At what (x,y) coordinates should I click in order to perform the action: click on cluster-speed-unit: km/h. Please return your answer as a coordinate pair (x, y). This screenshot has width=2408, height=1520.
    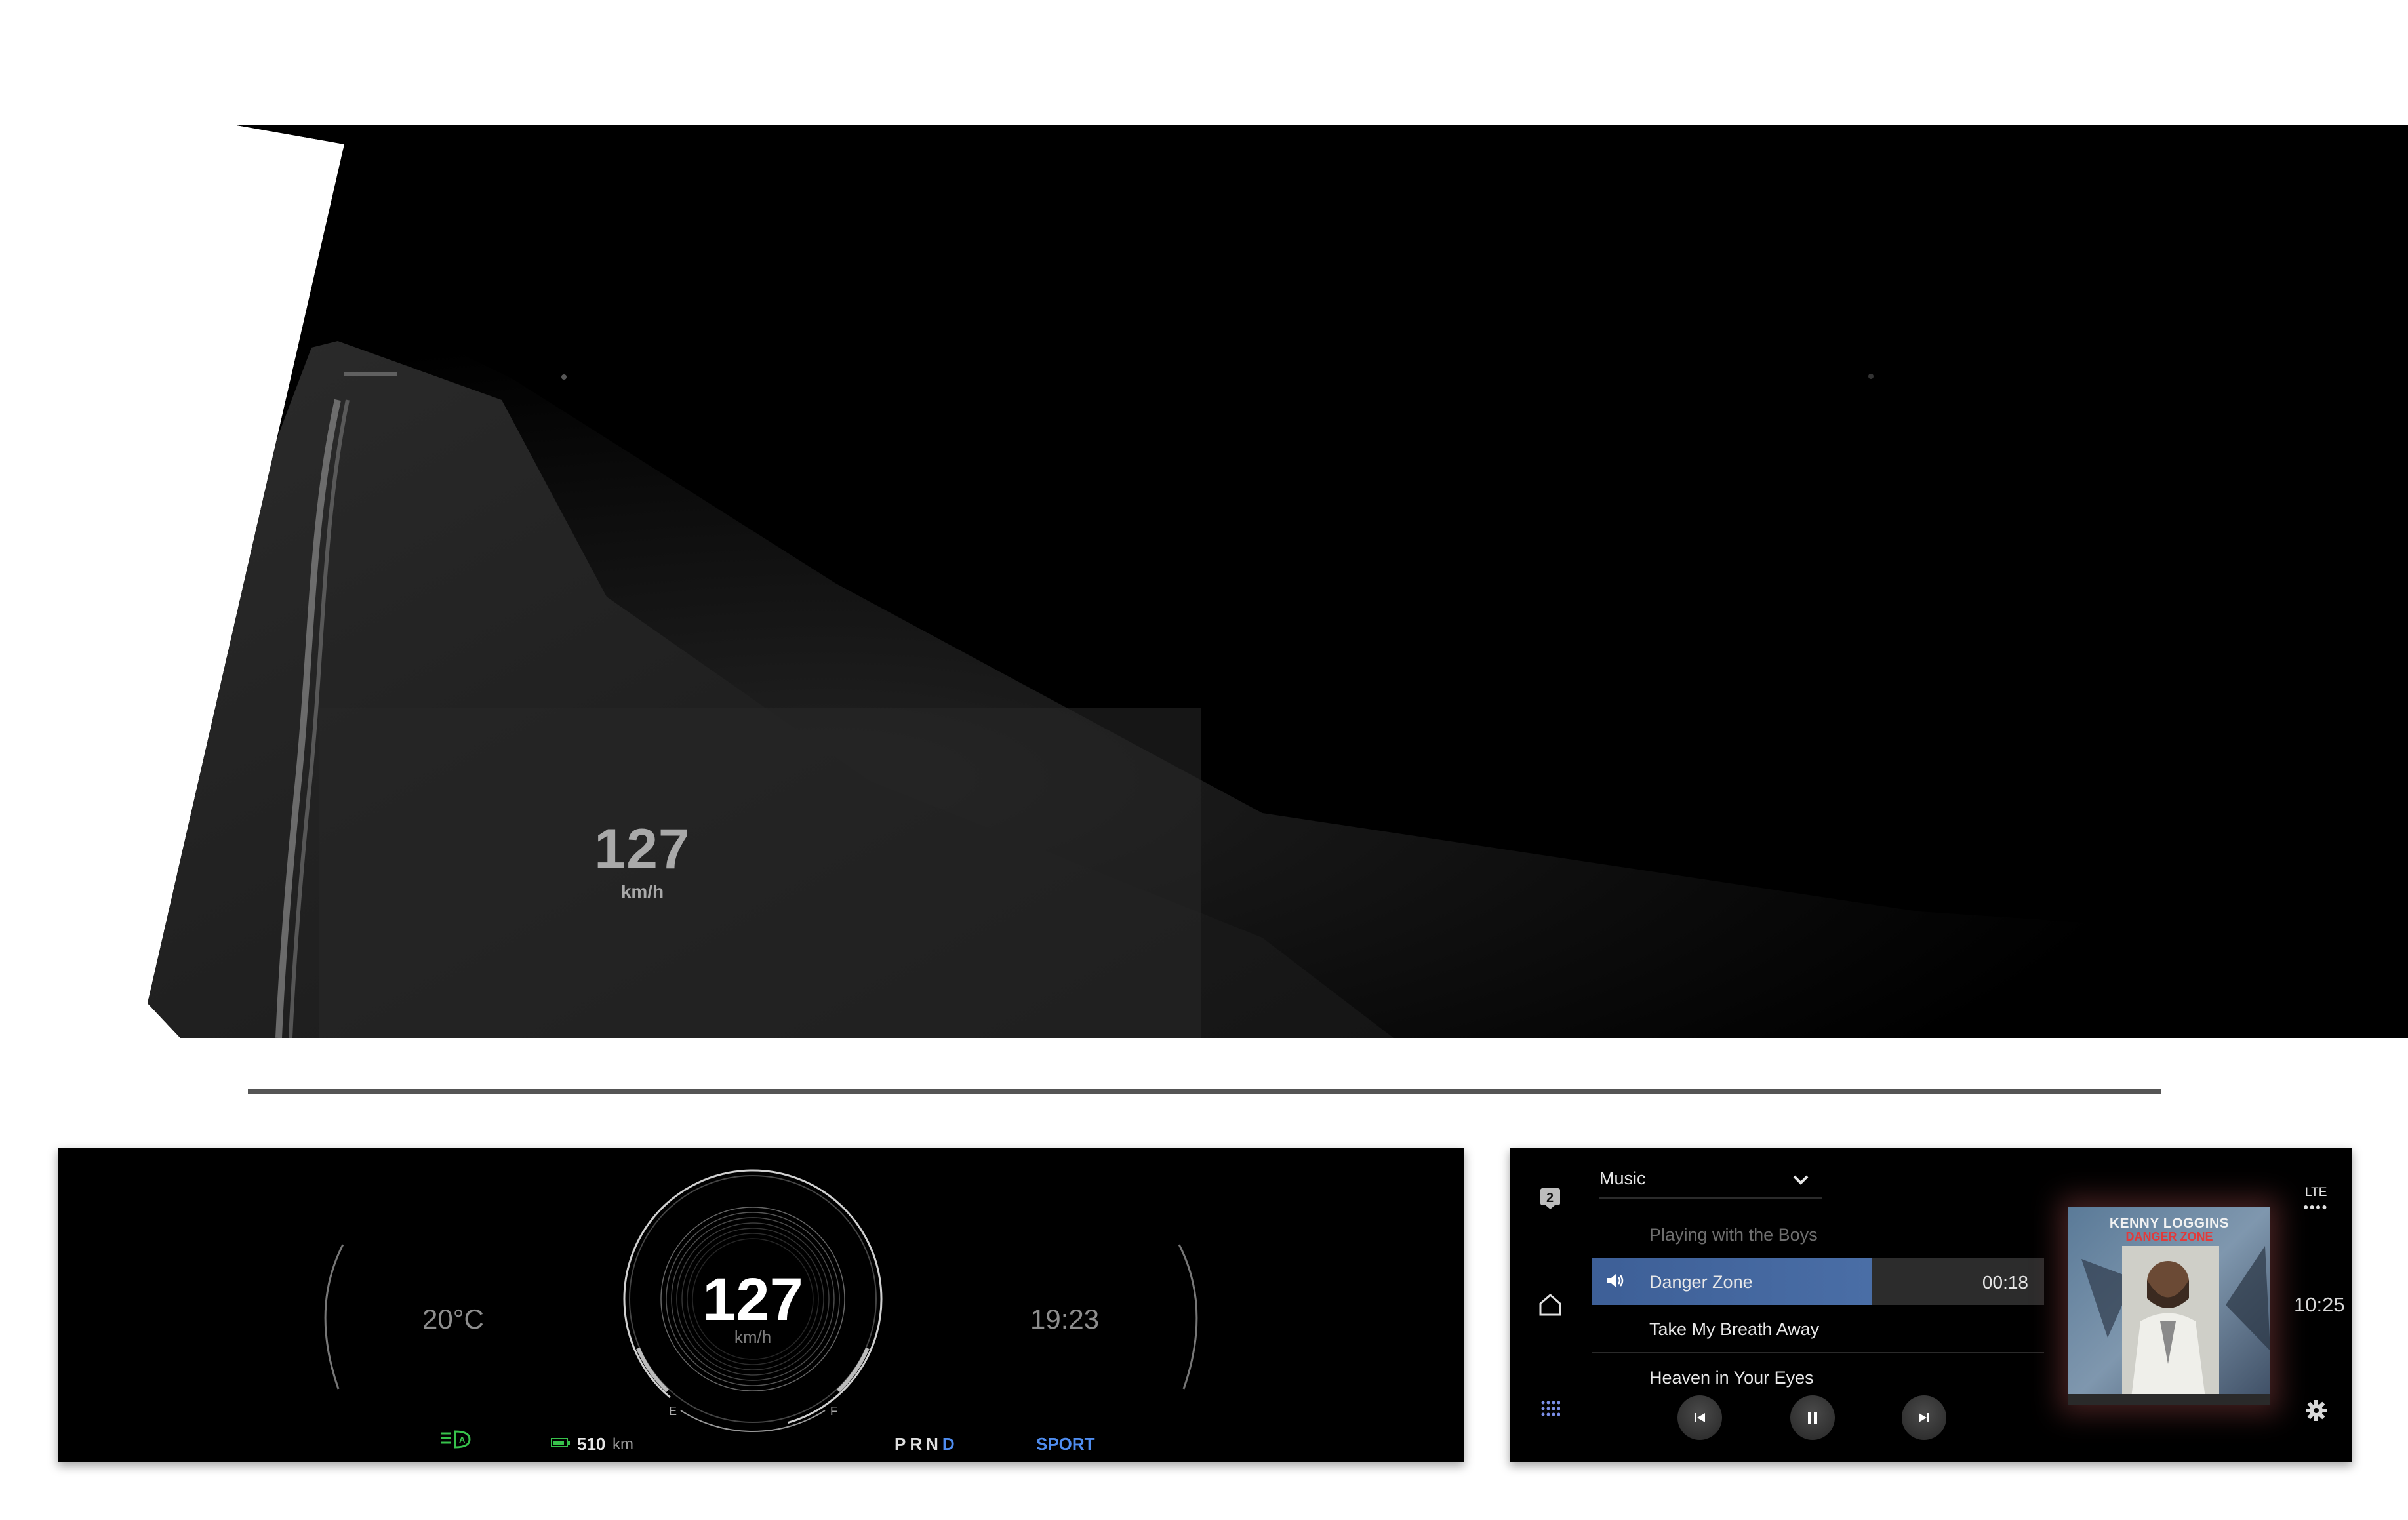
    Looking at the image, I should click on (753, 1337).